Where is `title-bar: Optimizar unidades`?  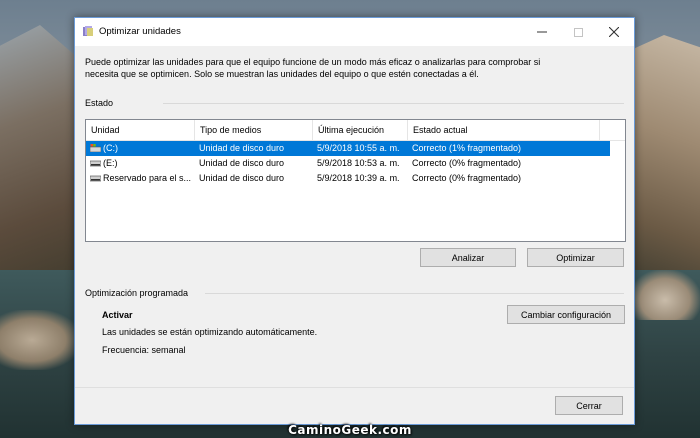
title-bar: Optimizar unidades is located at coordinates (354, 32).